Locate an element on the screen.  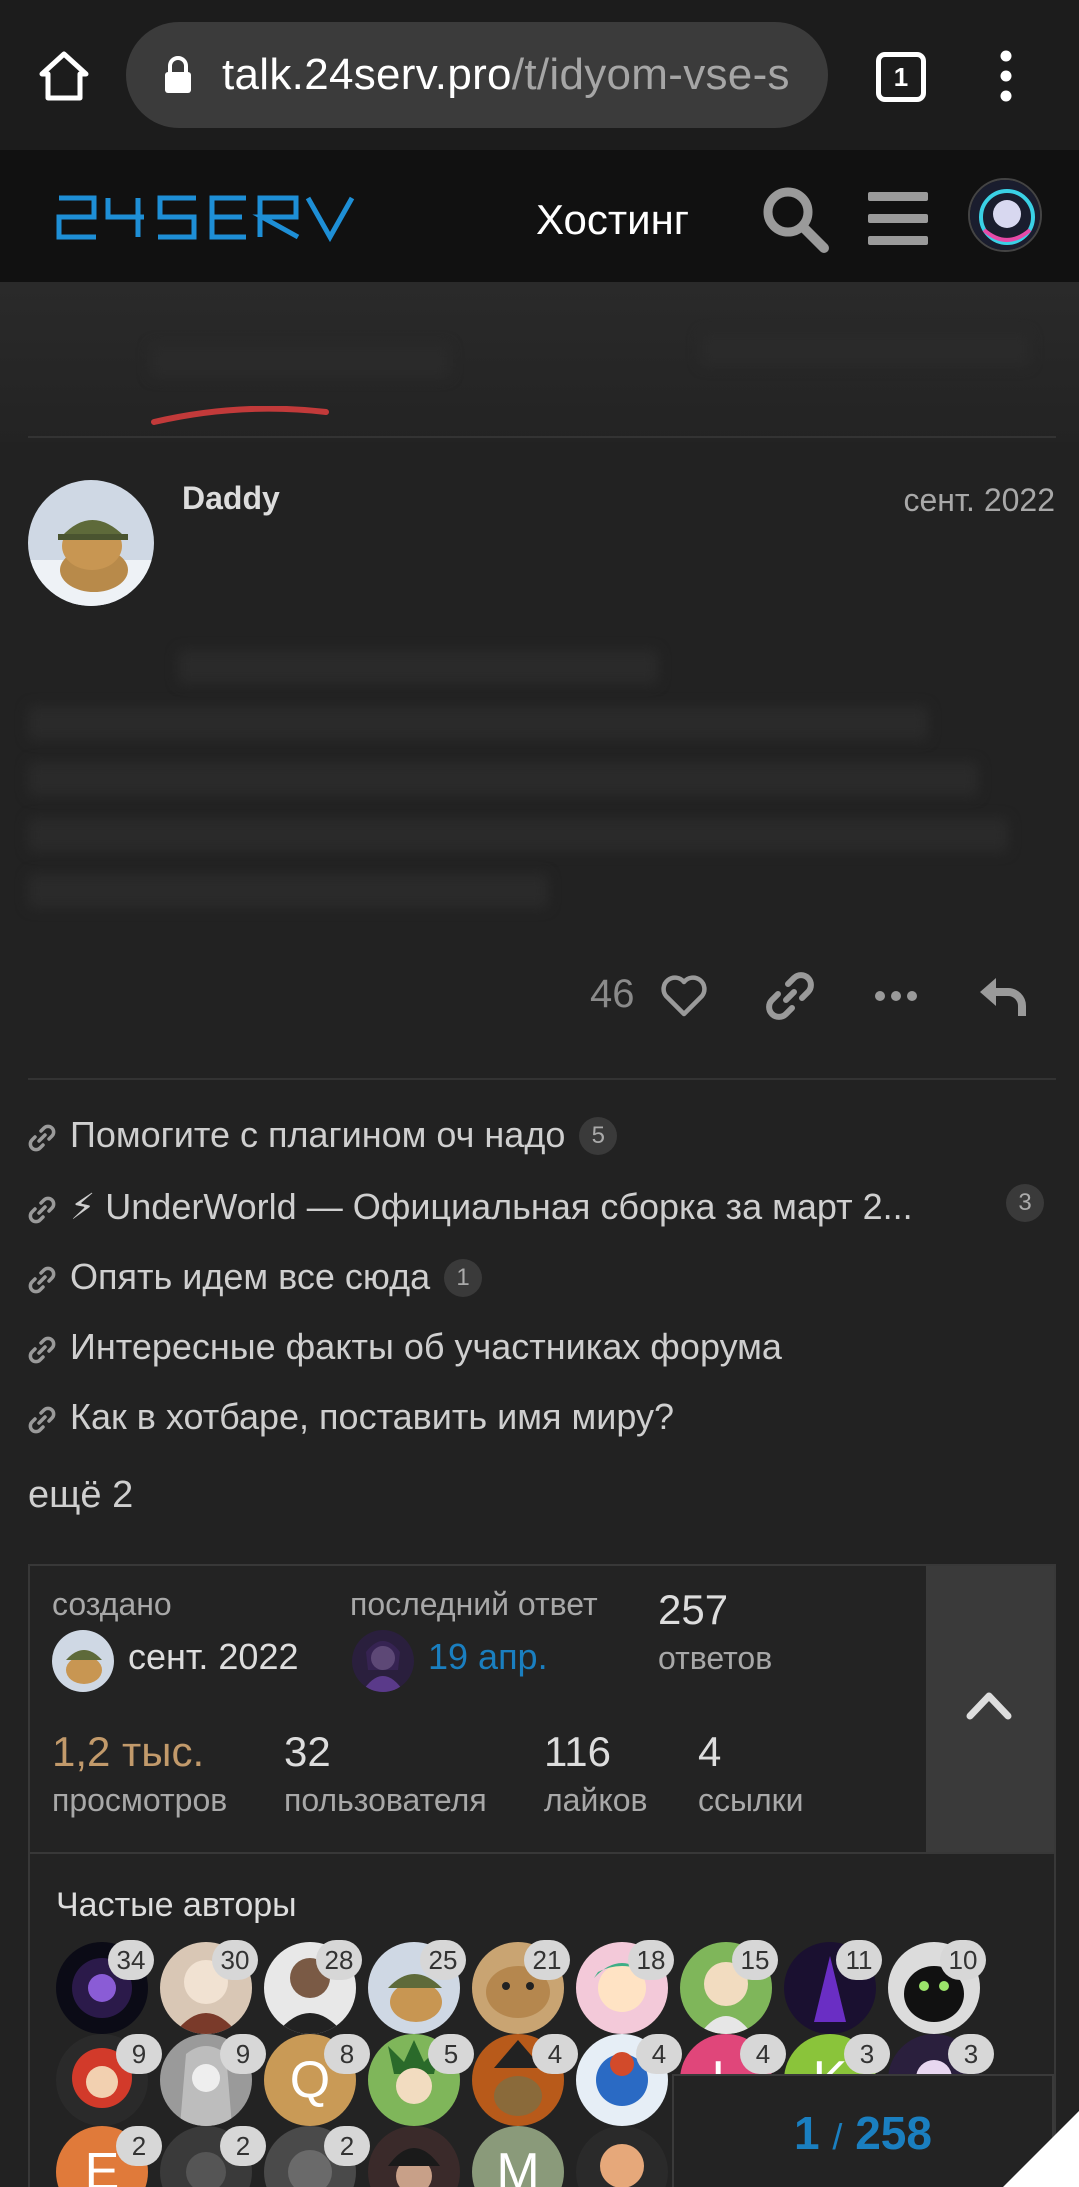
replies-label: ответов is located at coordinates (715, 1658).